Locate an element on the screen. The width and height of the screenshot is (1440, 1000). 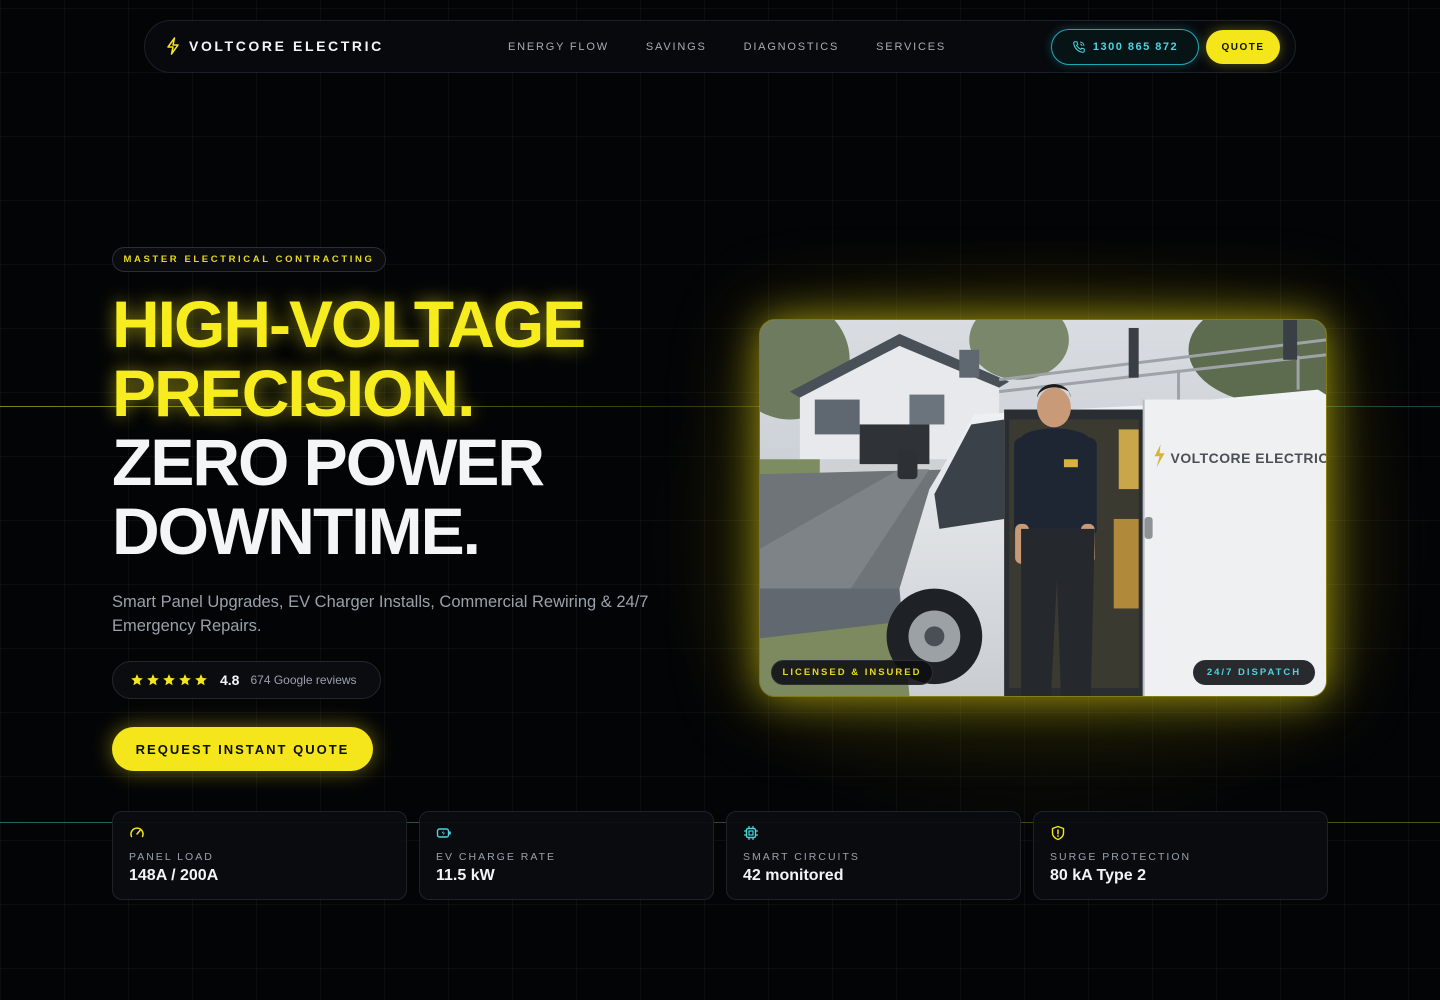
star-rating is located at coordinates (169, 680).